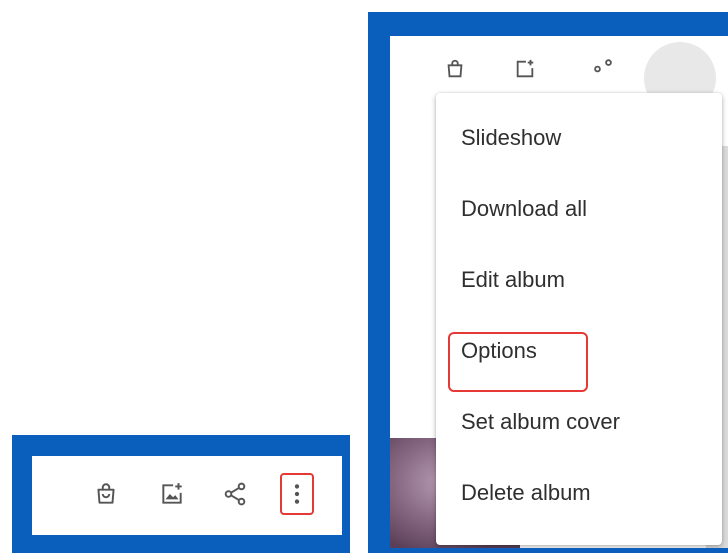 This screenshot has height=553, width=728. I want to click on menu-item-download-all: Download all, so click(579, 209).